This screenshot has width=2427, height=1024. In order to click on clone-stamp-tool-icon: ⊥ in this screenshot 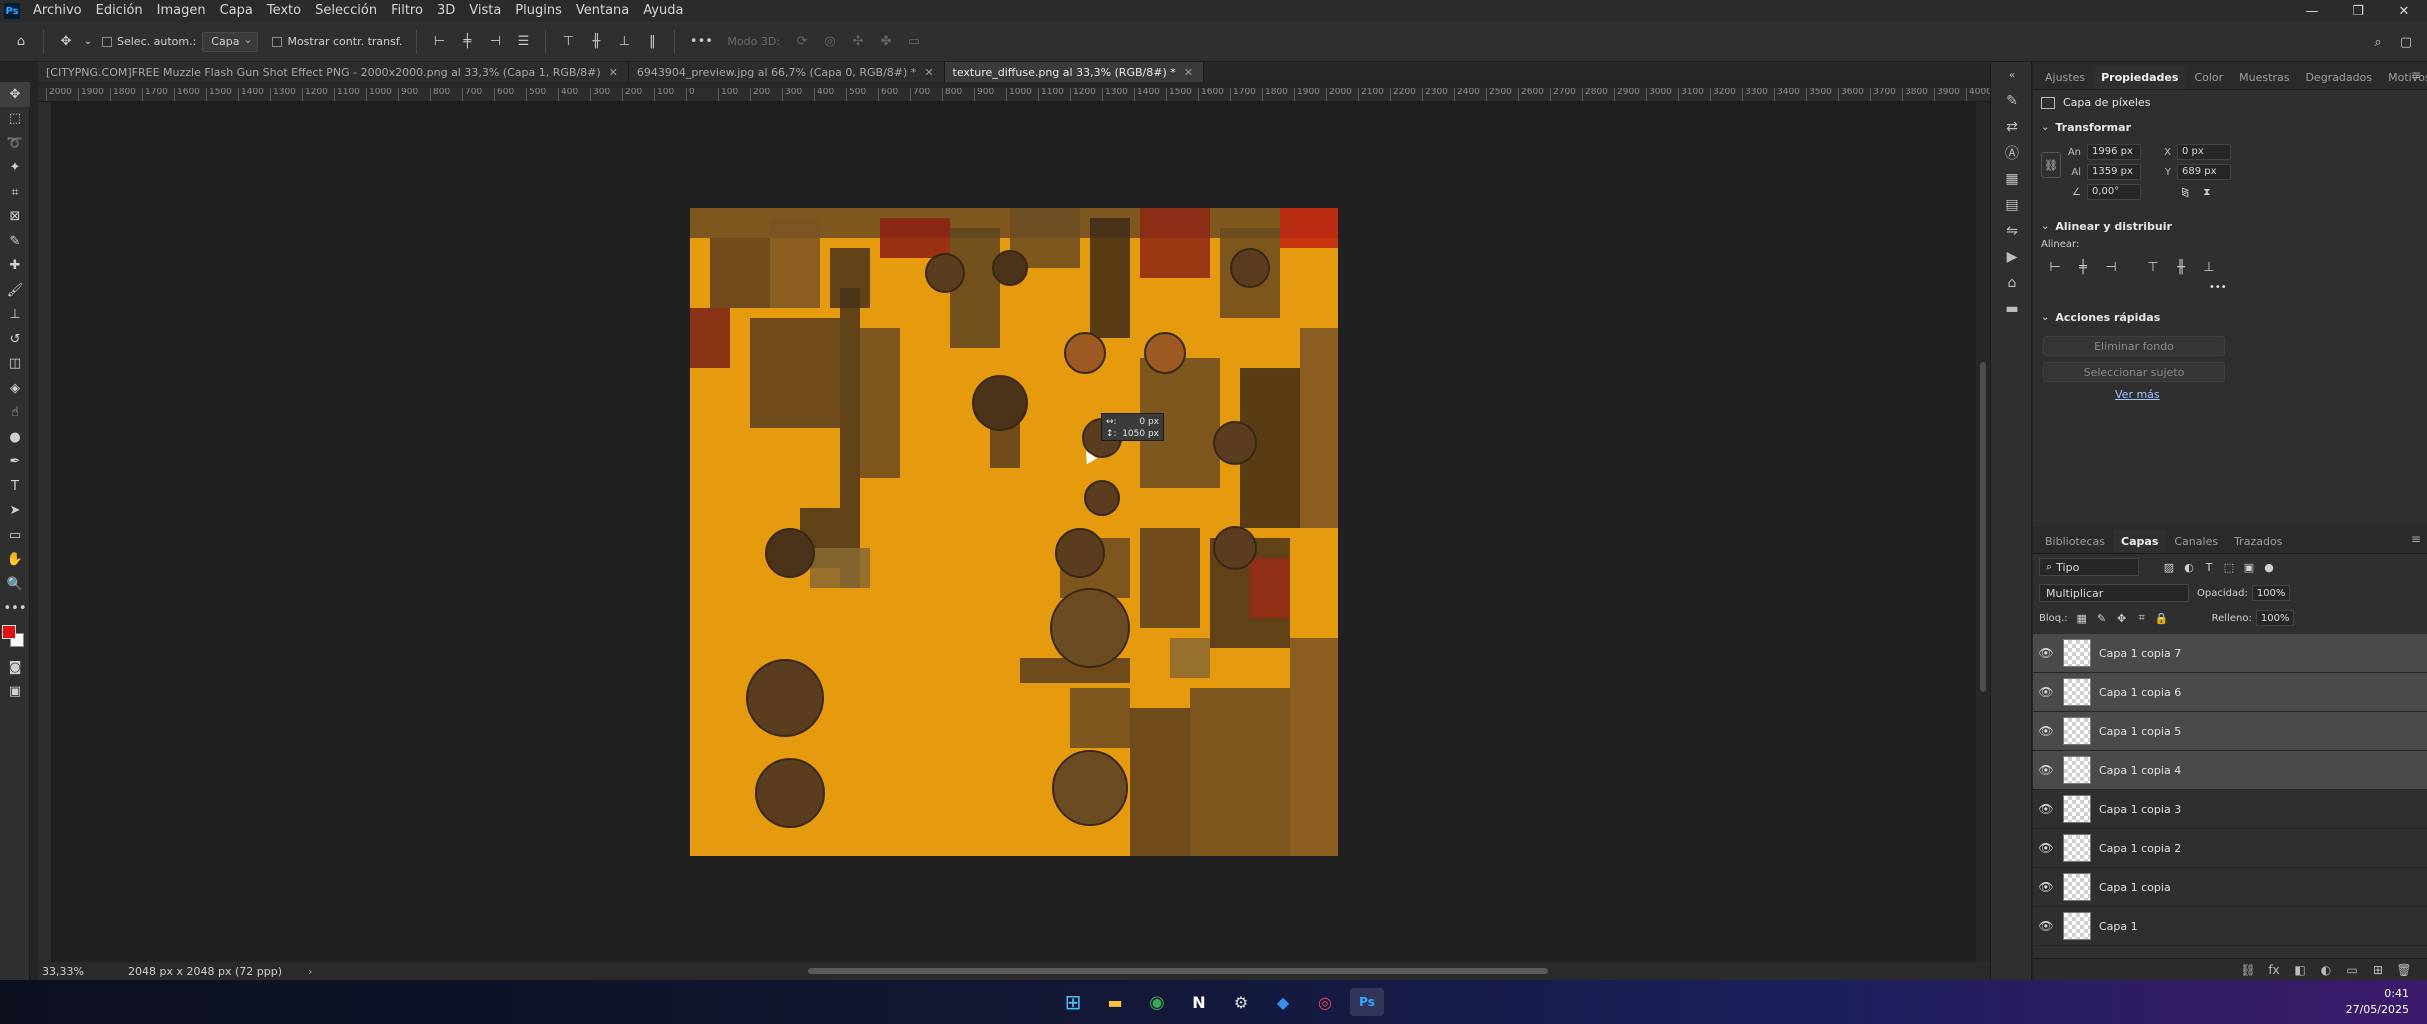, I will do `click(15, 315)`.